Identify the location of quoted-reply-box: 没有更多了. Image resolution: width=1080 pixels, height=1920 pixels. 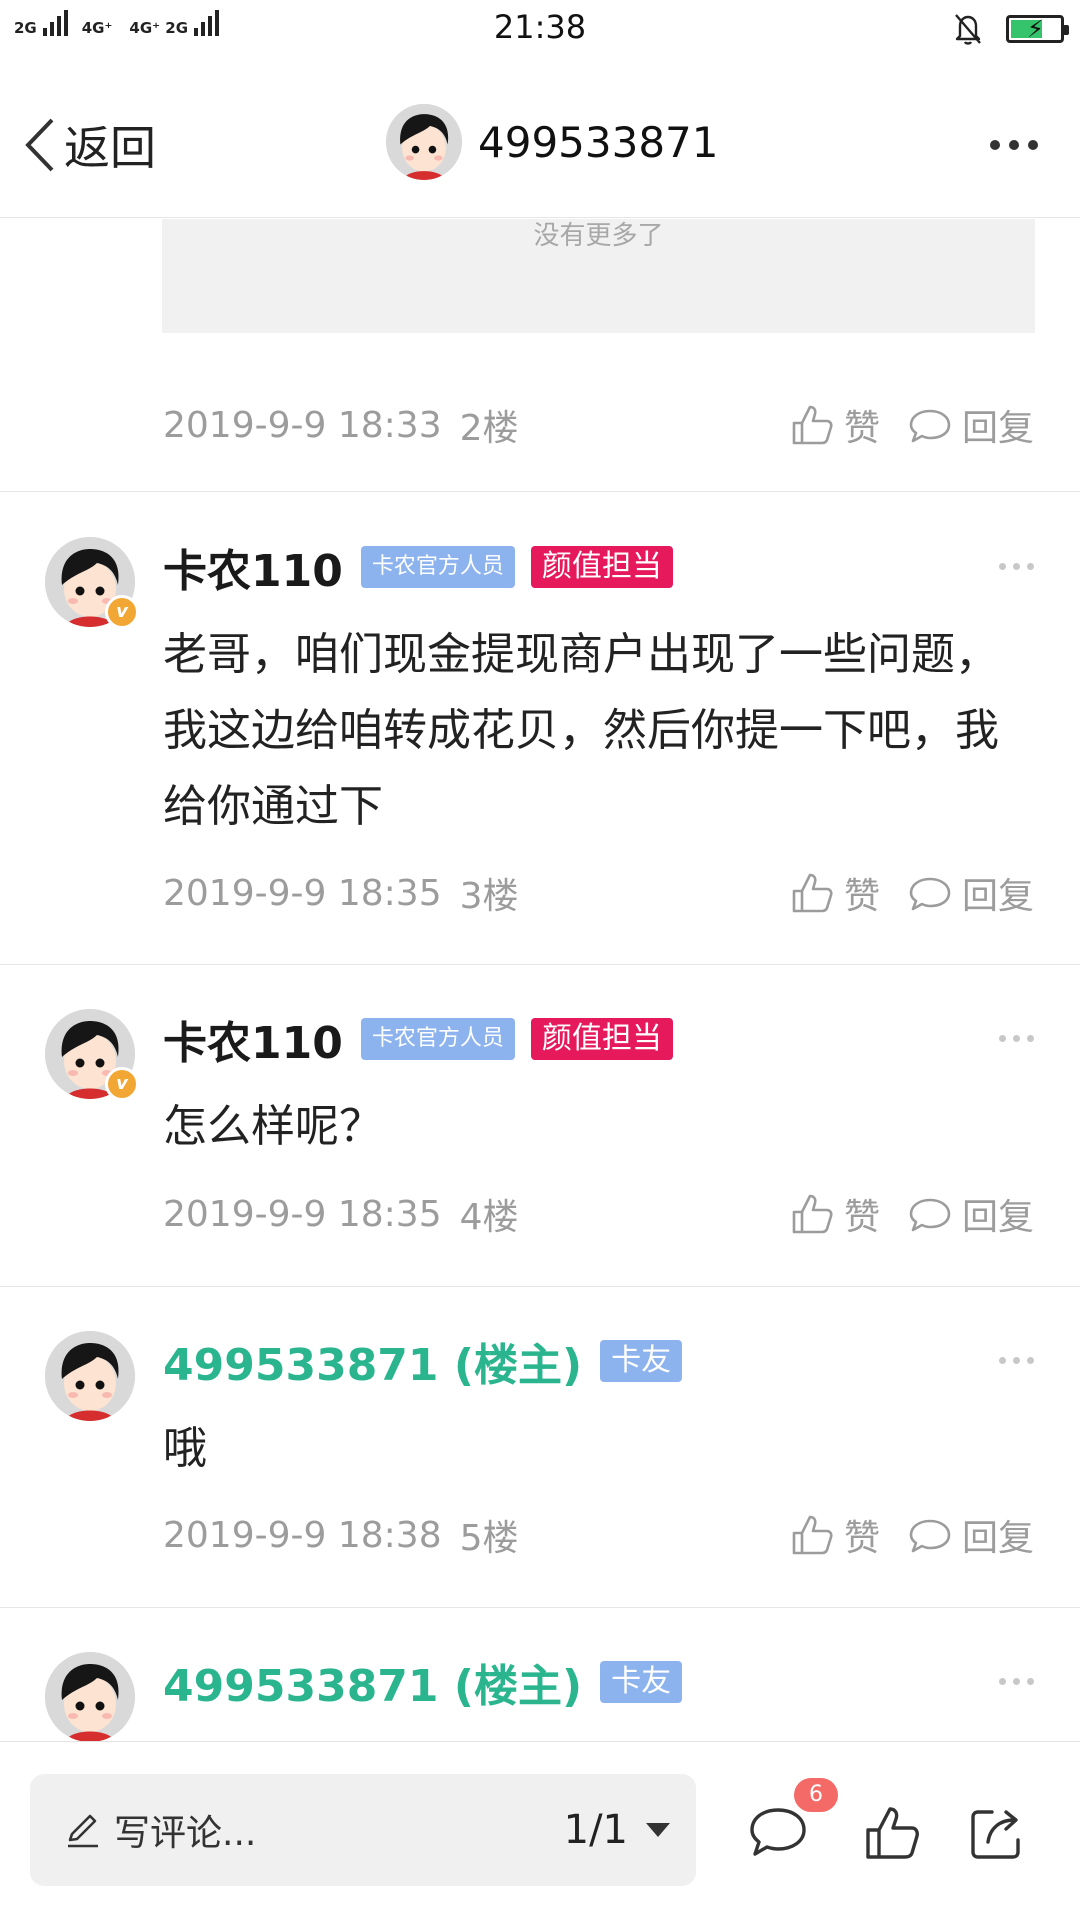
(598, 276).